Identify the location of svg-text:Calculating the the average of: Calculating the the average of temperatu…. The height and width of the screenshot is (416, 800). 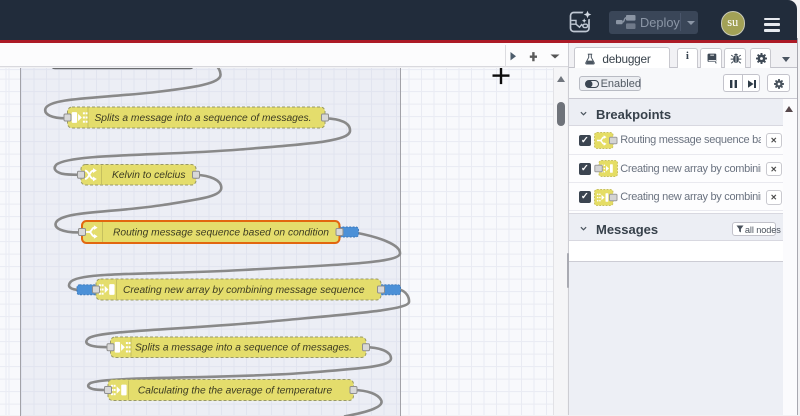
(235, 390).